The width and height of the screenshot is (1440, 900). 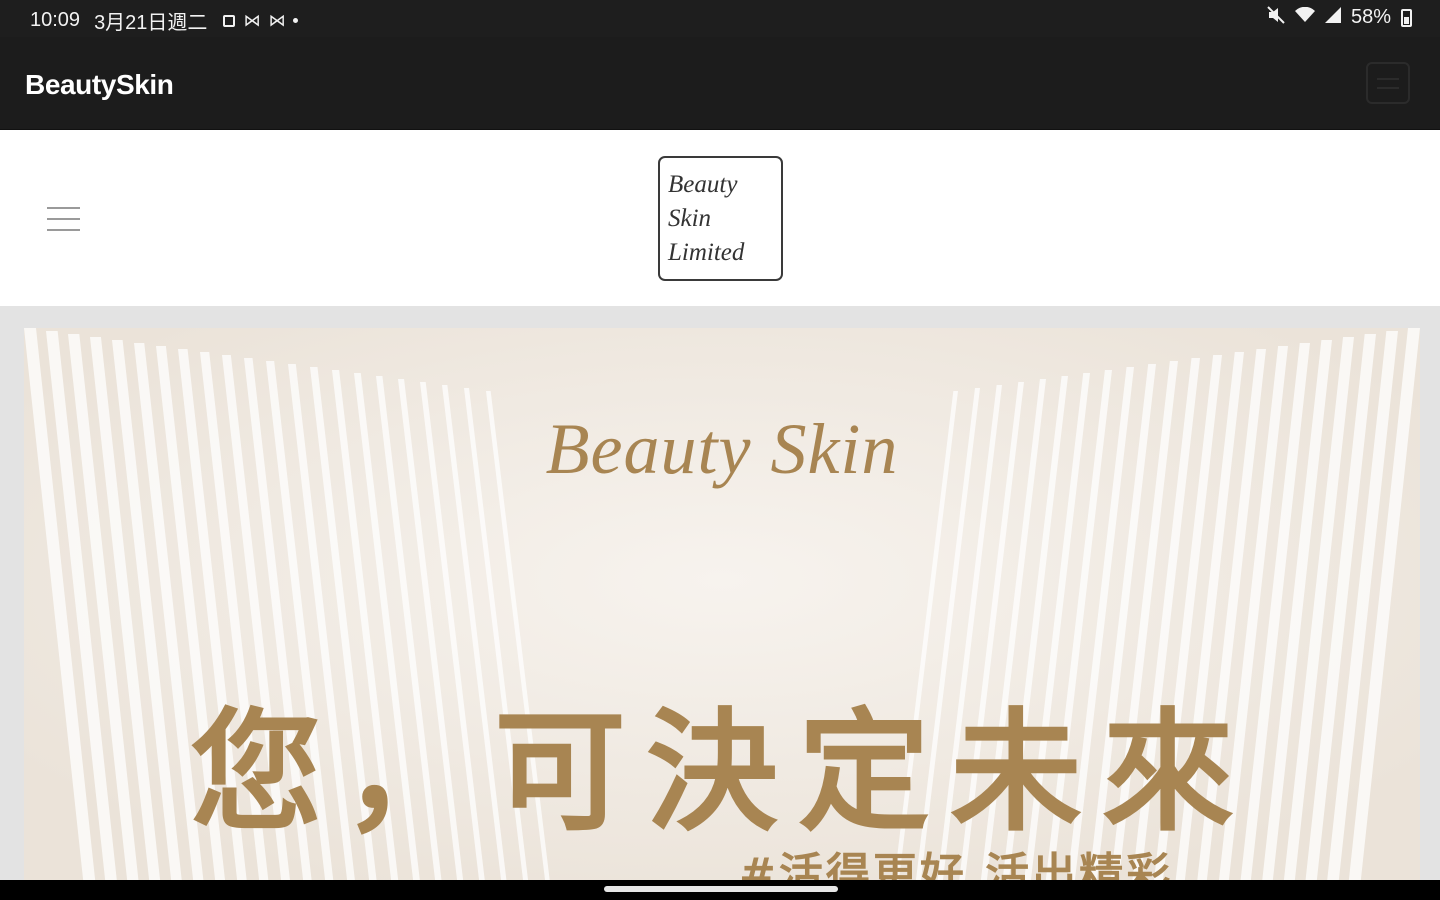 I want to click on logo-line: Beauty, so click(x=703, y=184).